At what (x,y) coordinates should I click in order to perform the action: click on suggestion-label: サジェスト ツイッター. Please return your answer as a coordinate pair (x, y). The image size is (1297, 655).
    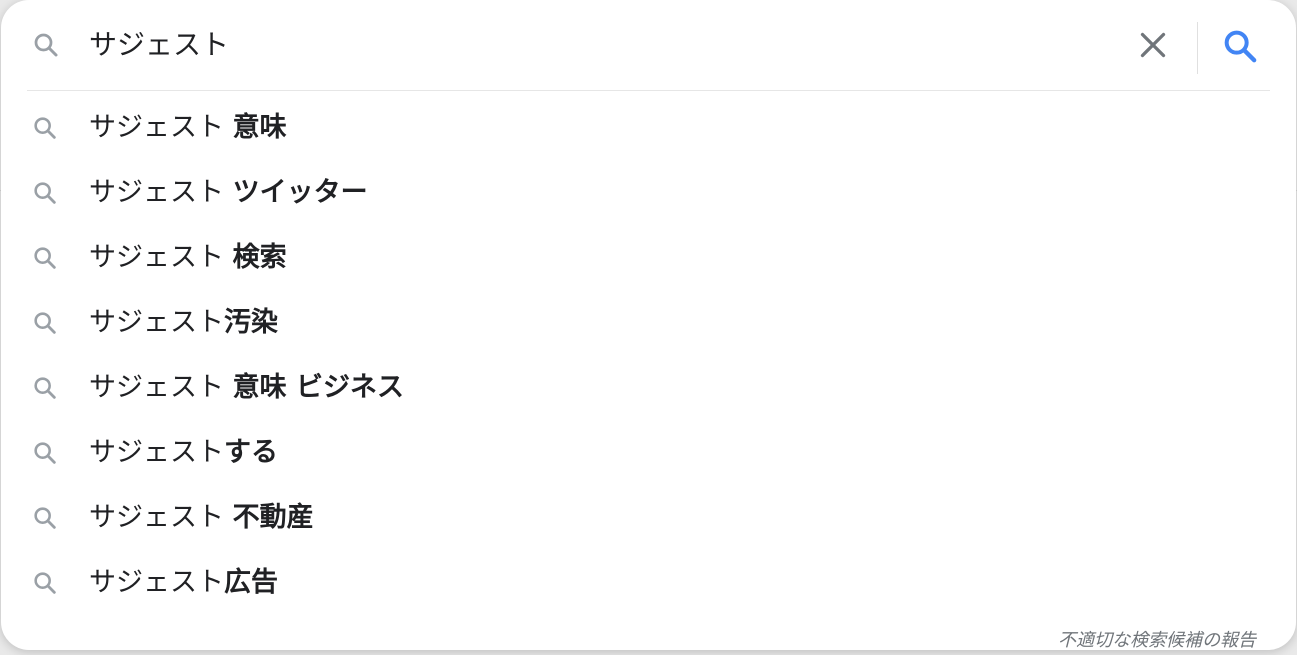
    Looking at the image, I should click on (228, 193).